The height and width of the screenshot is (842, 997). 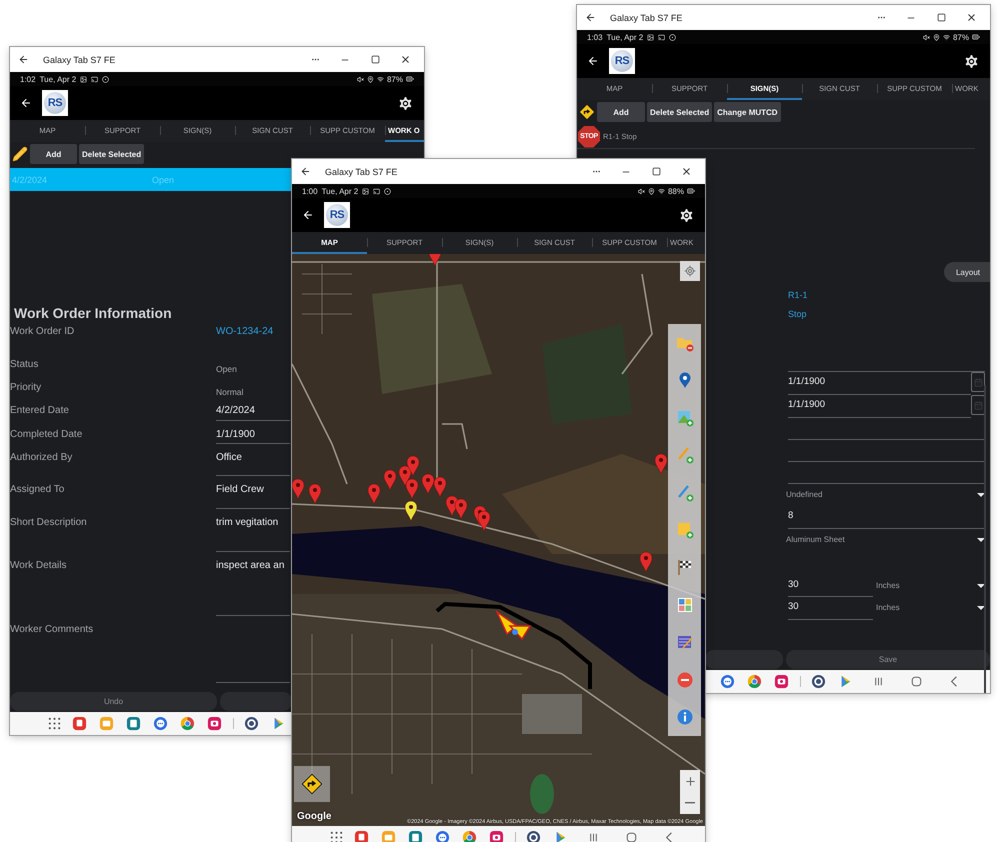 I want to click on map-logo-text: Google, so click(x=314, y=816).